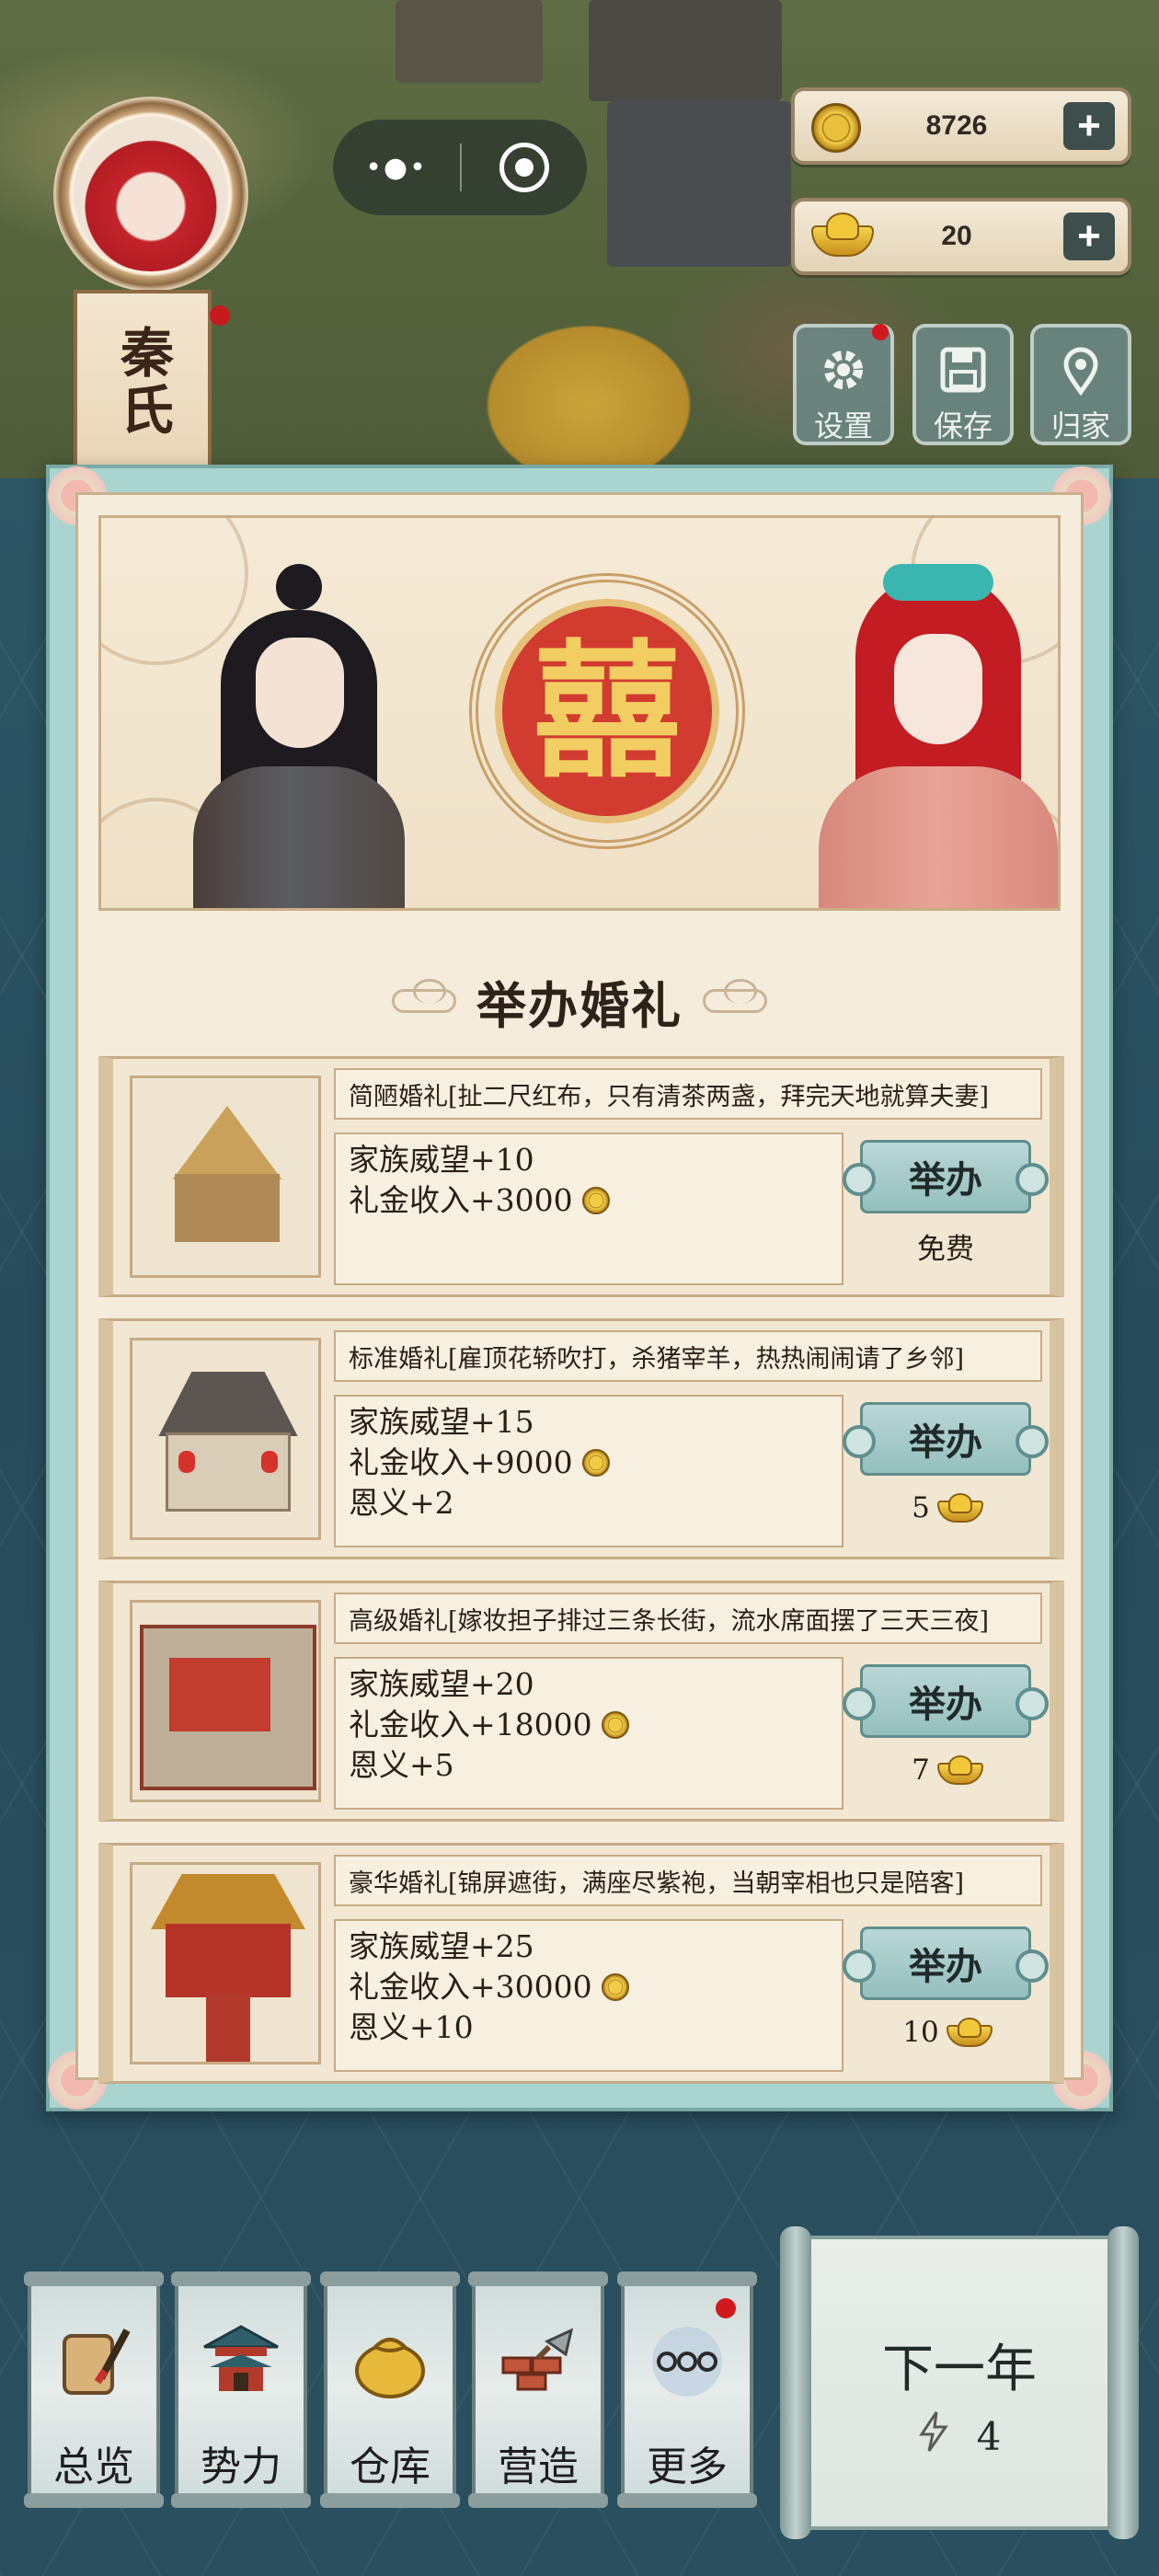 This screenshot has height=2576, width=1159. I want to click on coin-amount: 8726, so click(956, 126).